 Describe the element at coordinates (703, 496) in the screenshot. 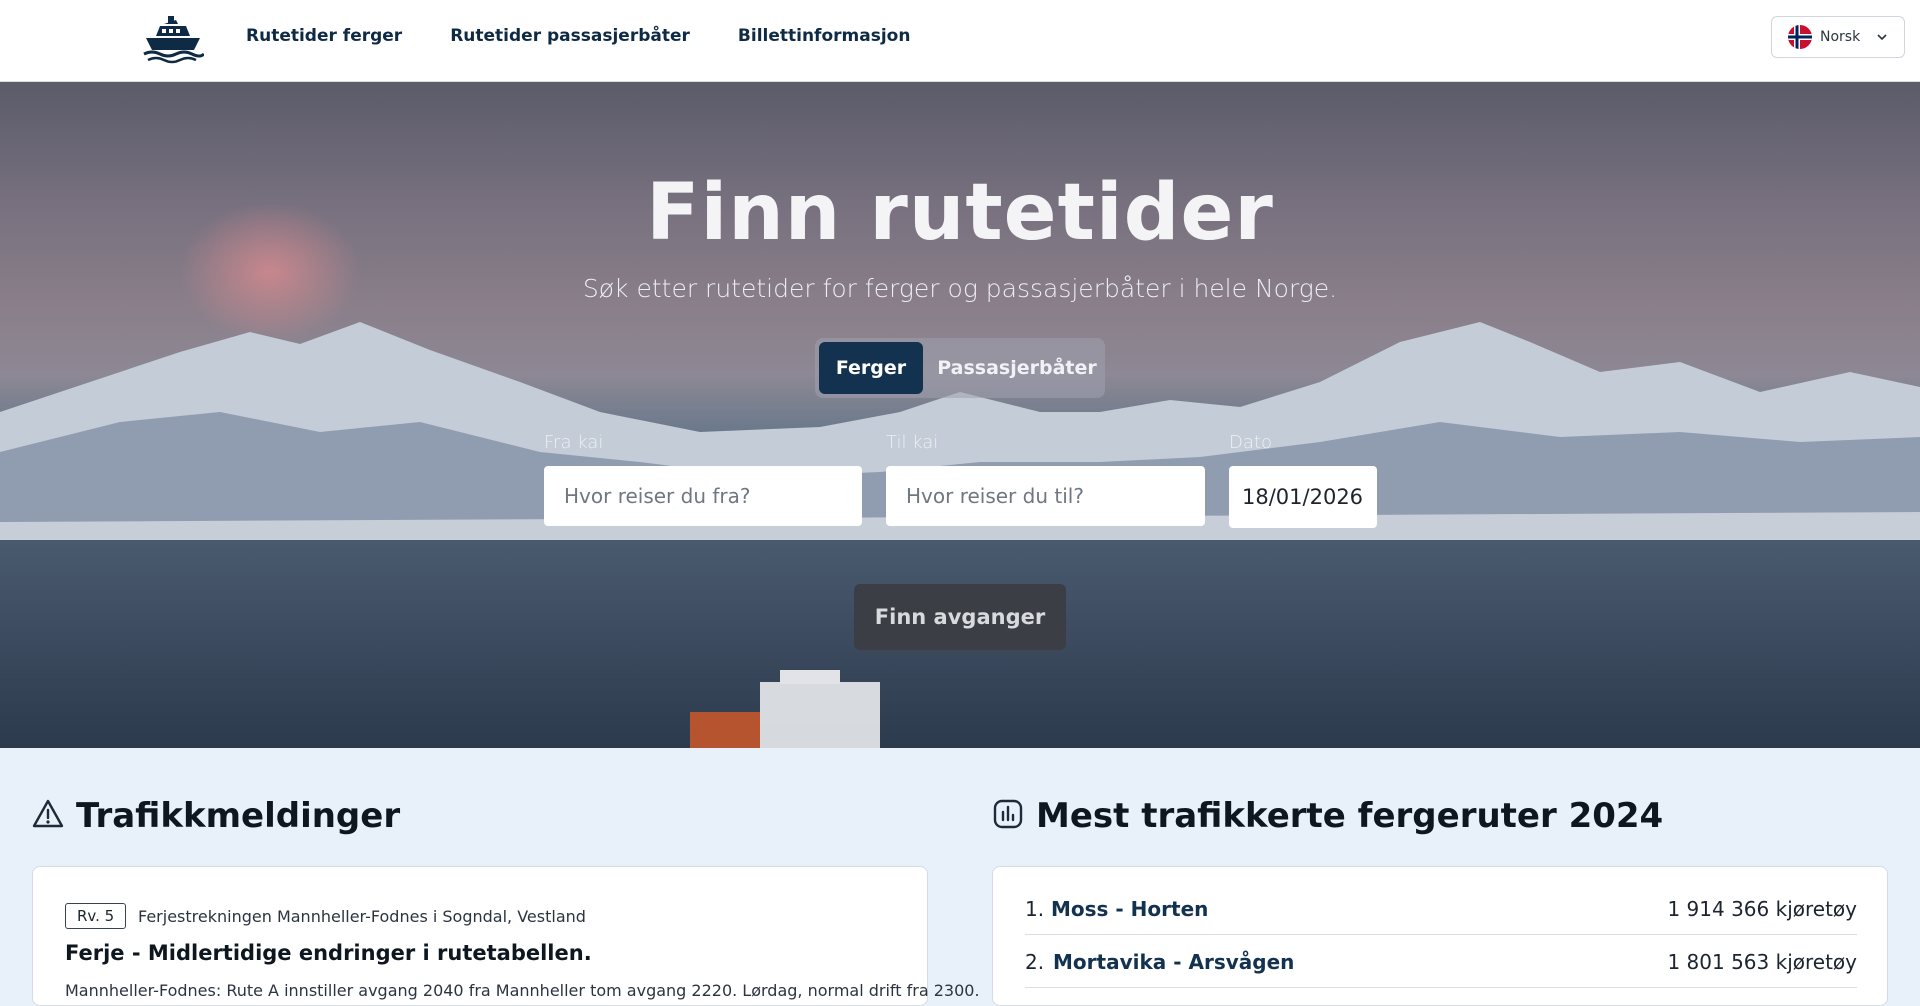

I see `from-input` at that location.